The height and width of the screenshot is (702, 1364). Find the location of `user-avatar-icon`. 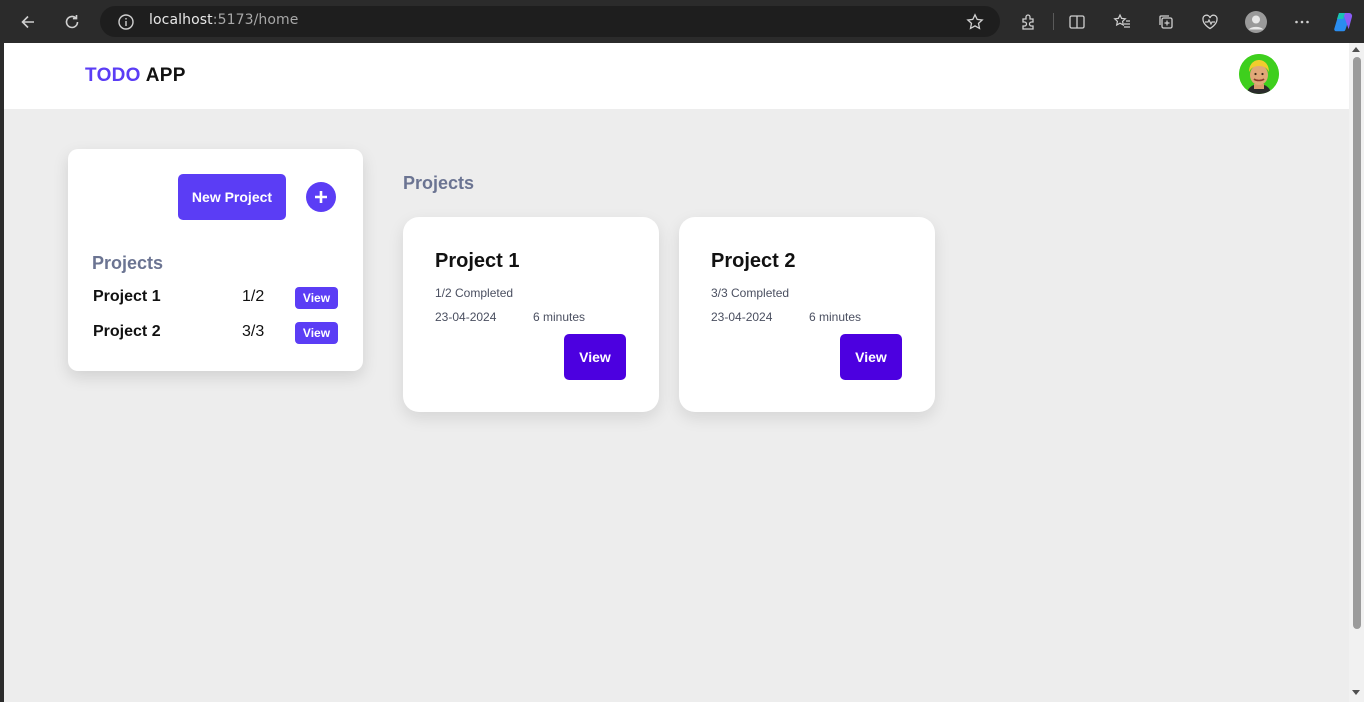

user-avatar-icon is located at coordinates (1259, 74).